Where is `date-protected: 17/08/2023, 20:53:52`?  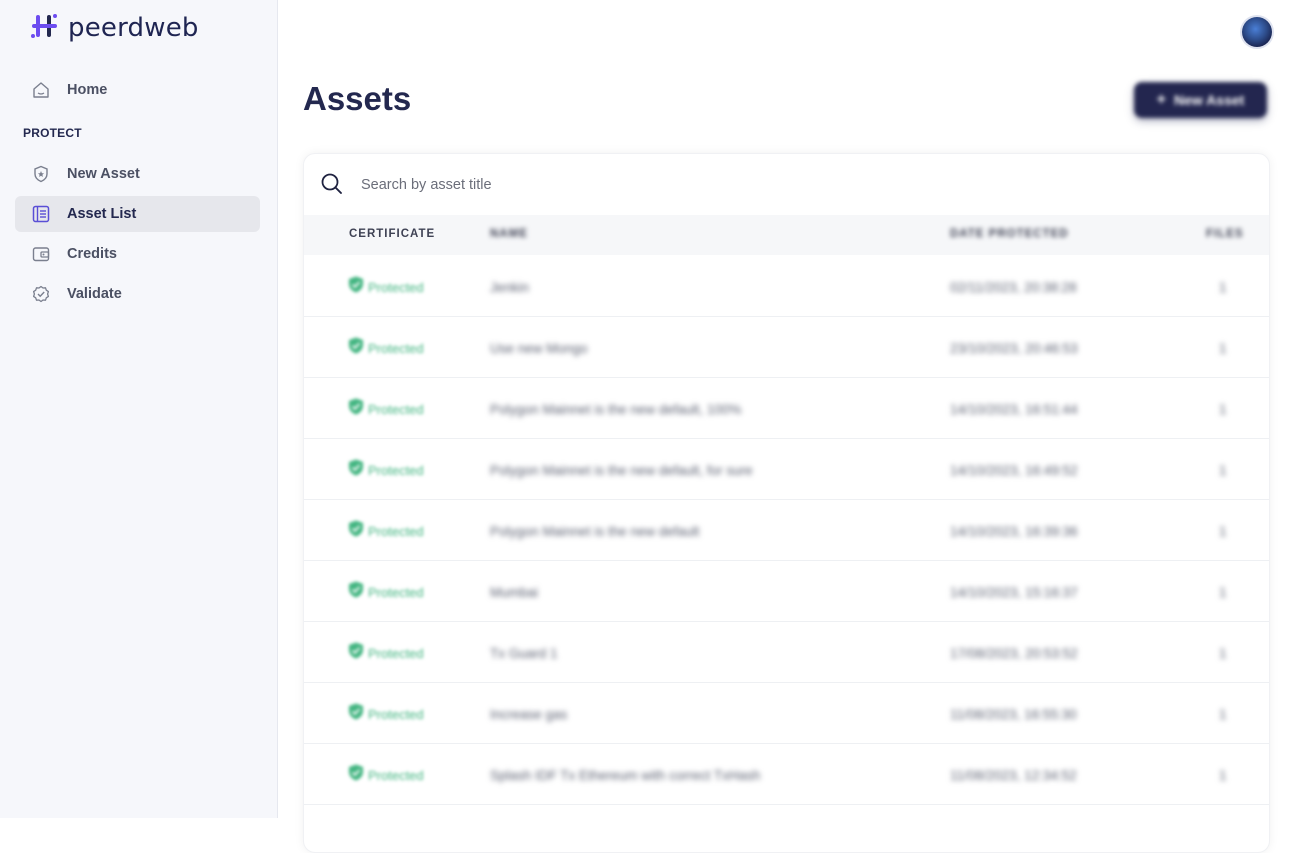
date-protected: 17/08/2023, 20:53:52 is located at coordinates (1014, 653).